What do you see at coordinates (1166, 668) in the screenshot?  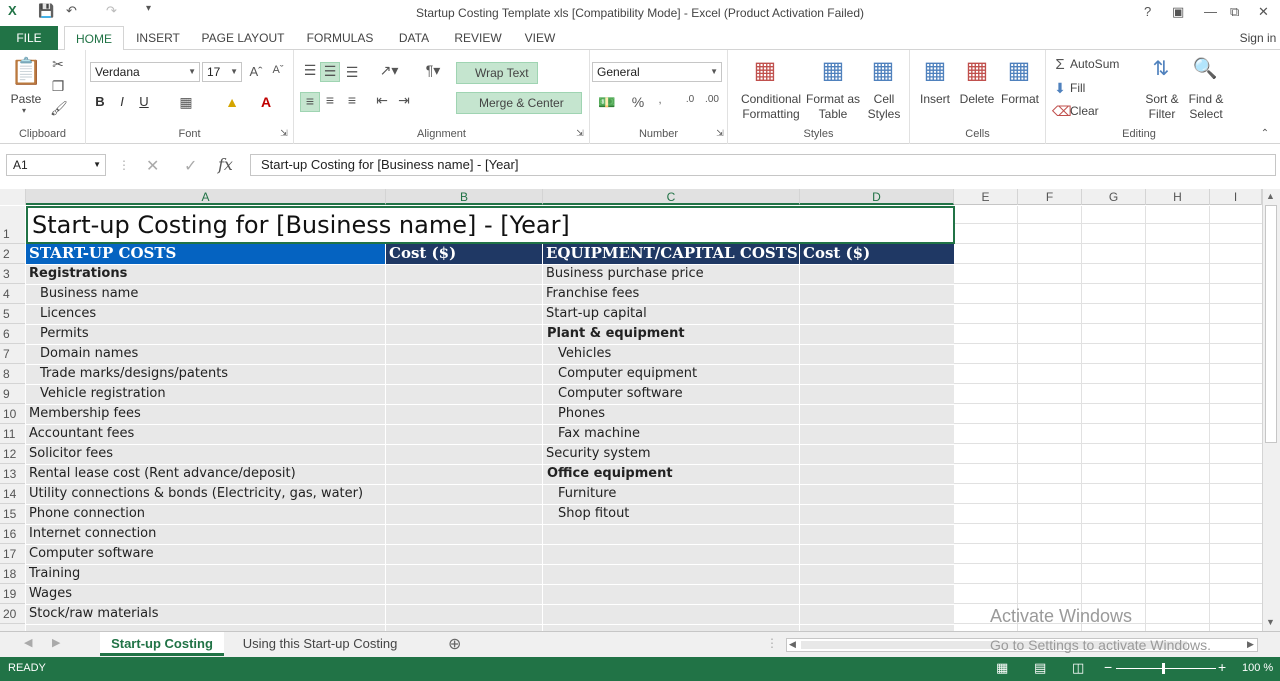 I see `zoom-slider` at bounding box center [1166, 668].